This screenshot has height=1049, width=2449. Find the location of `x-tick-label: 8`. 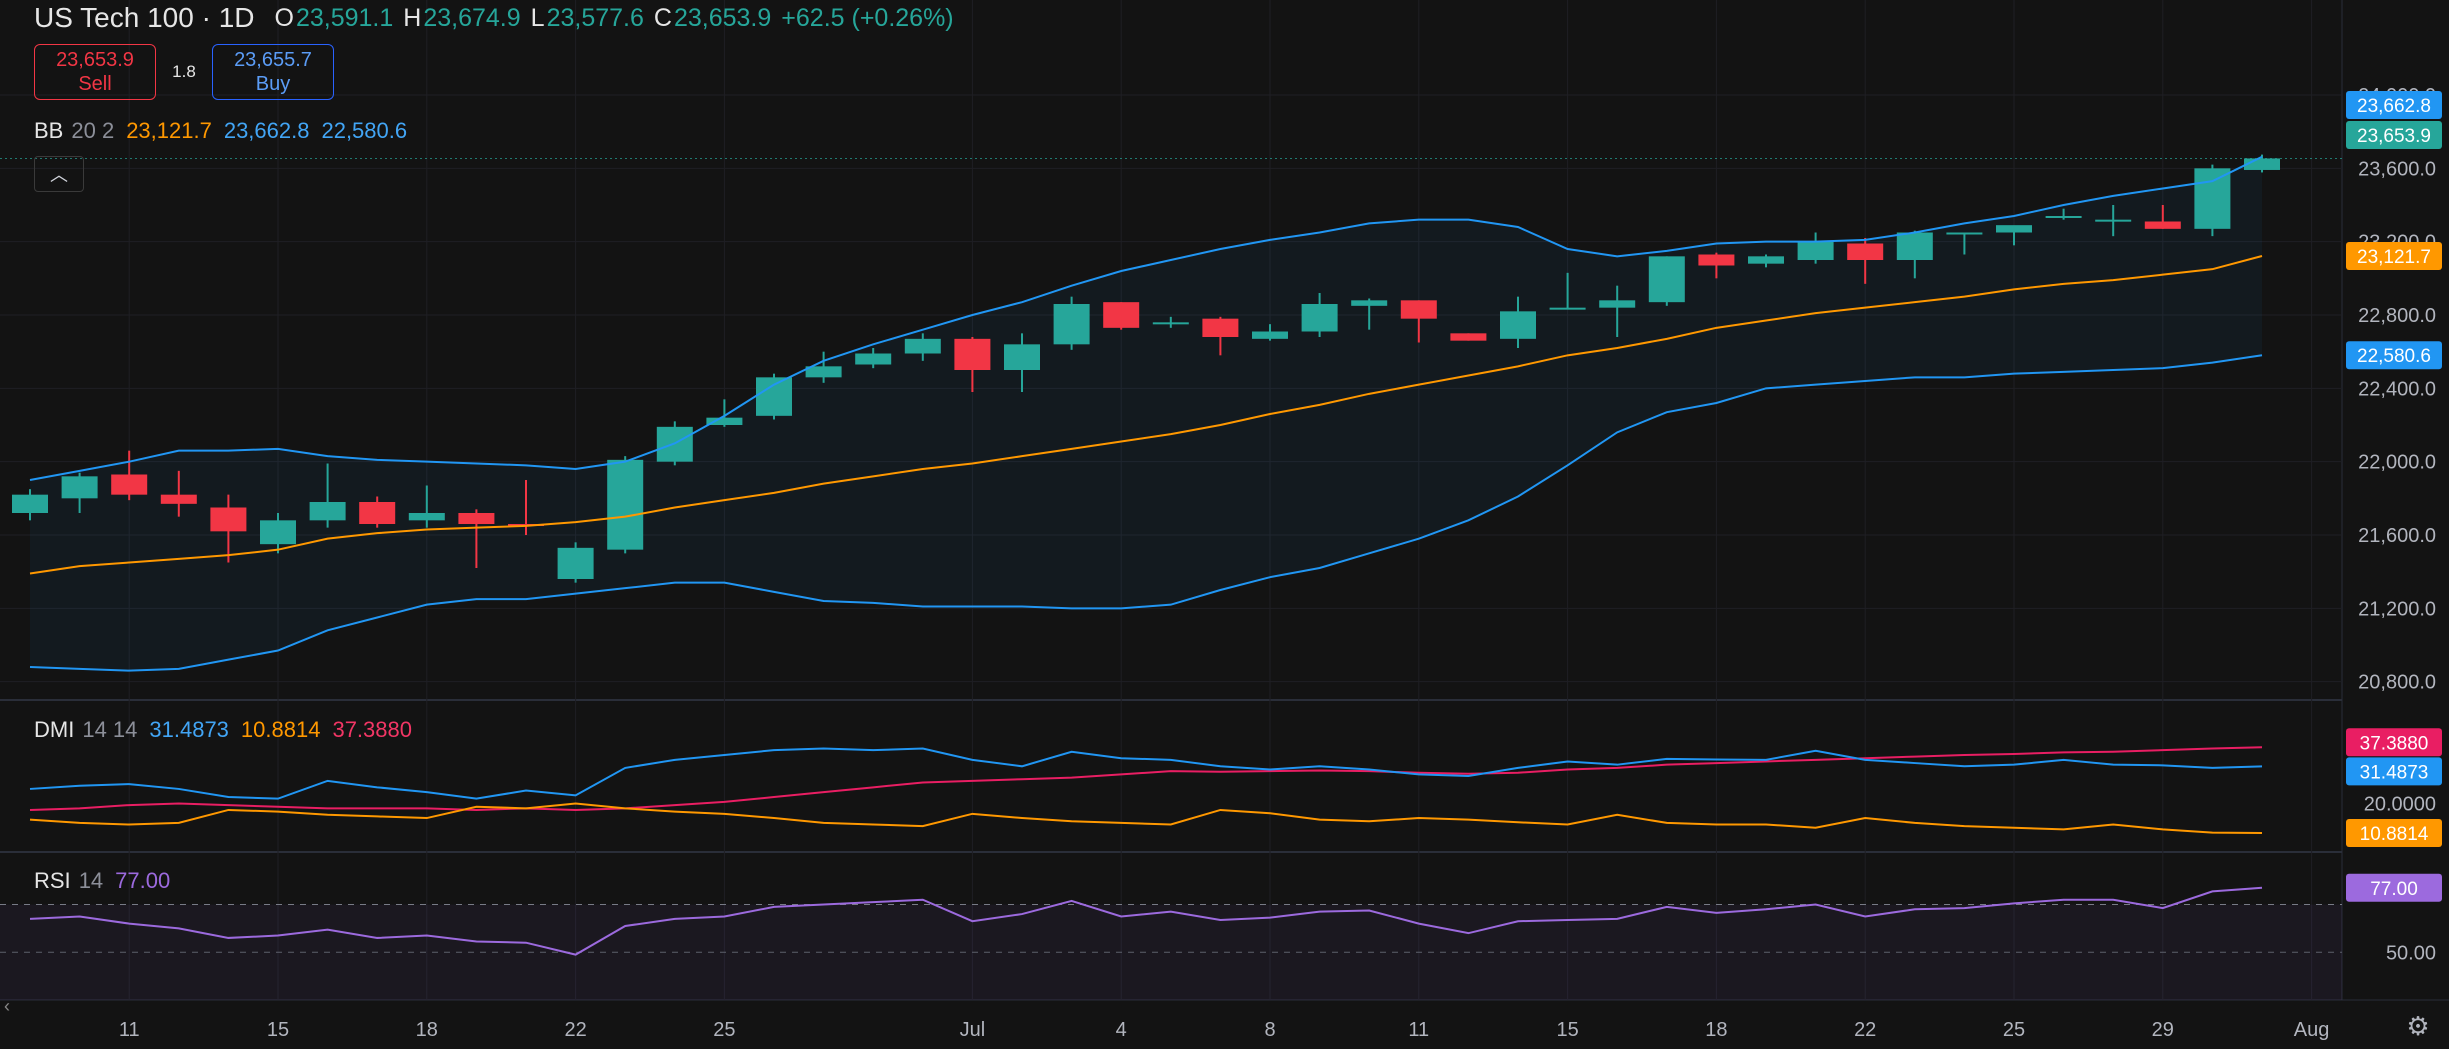

x-tick-label: 8 is located at coordinates (1269, 1030).